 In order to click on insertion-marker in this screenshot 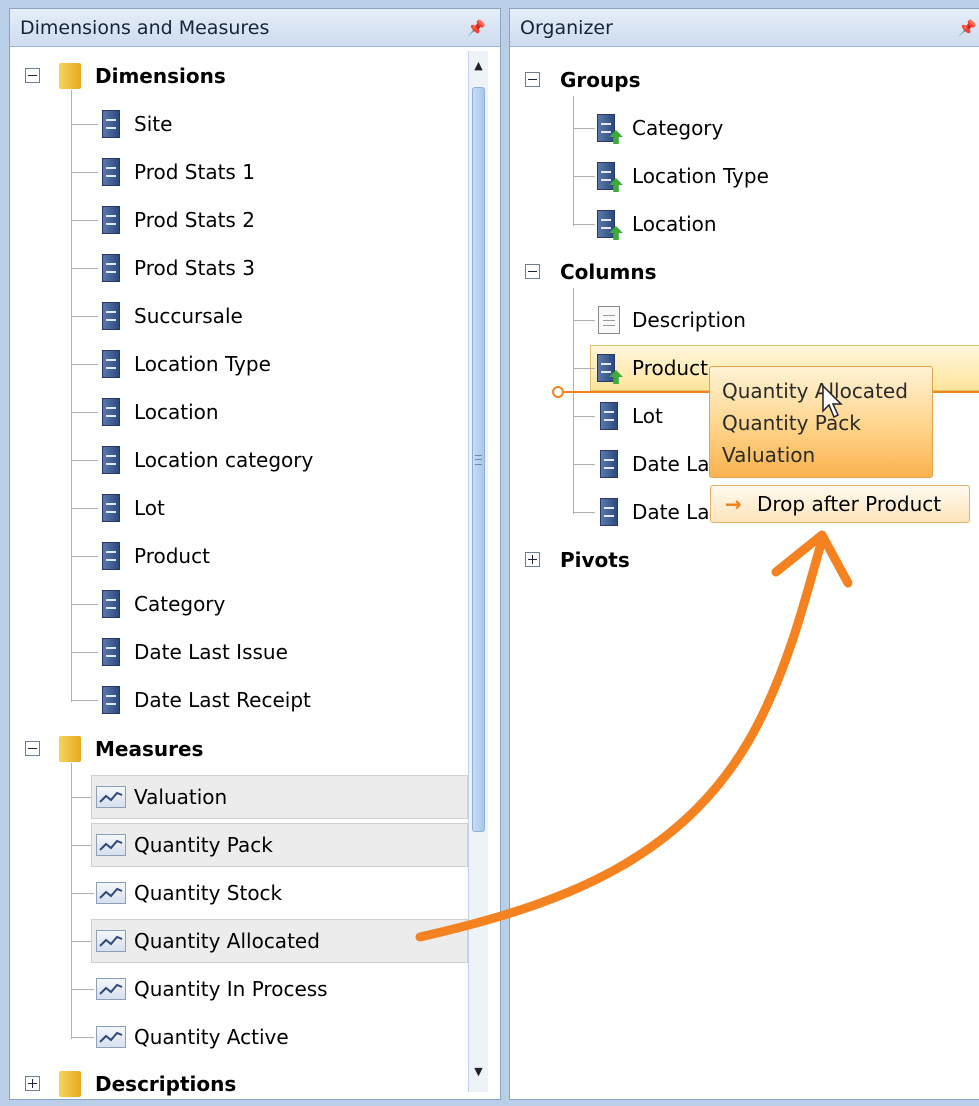, I will do `click(558, 392)`.